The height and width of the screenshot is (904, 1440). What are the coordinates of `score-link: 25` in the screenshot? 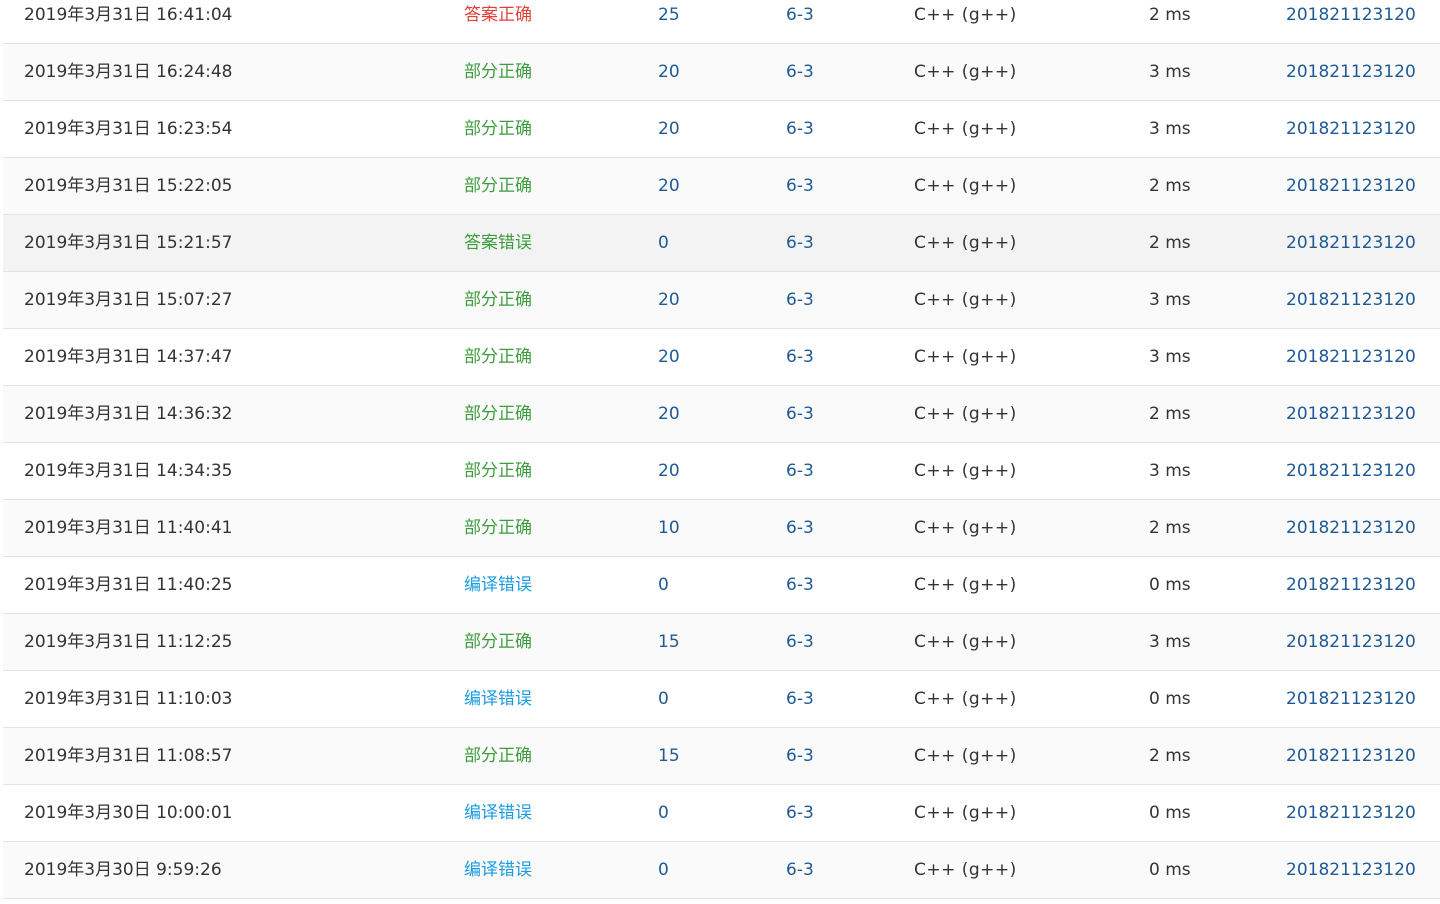 It's located at (669, 21).